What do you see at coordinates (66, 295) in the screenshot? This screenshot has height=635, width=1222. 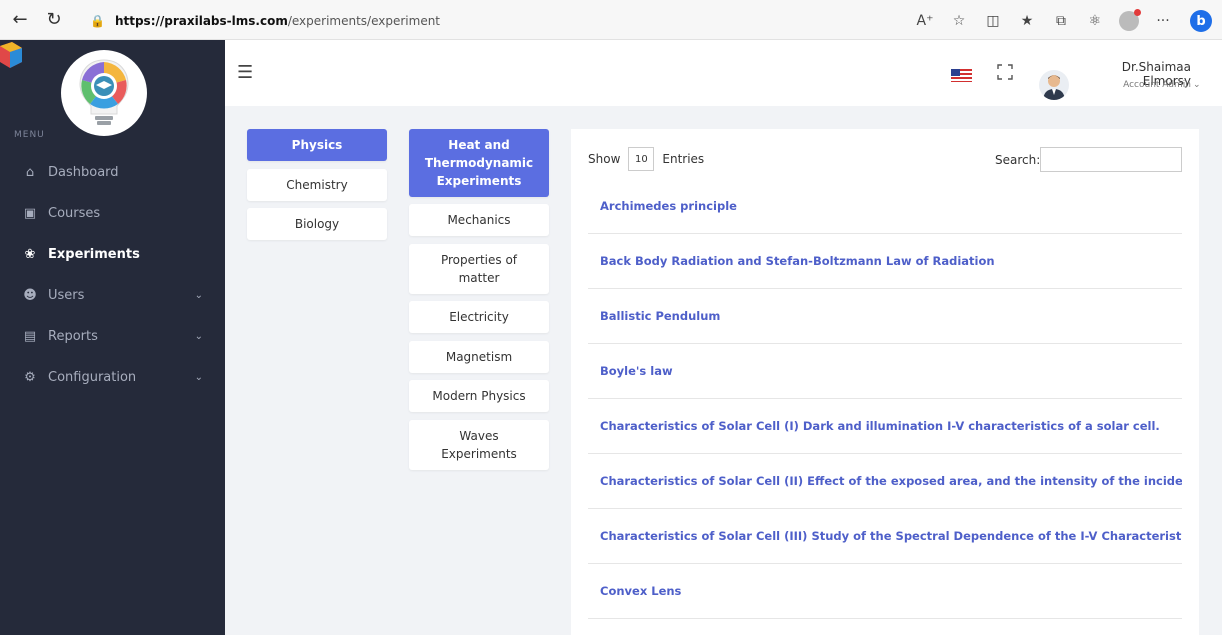 I see `sidebar-item-label: Users` at bounding box center [66, 295].